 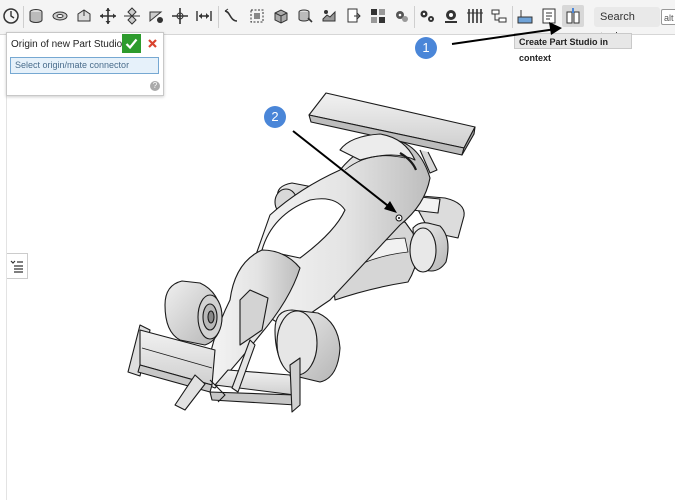 What do you see at coordinates (307, 346) in the screenshot?
I see `front-right-tire` at bounding box center [307, 346].